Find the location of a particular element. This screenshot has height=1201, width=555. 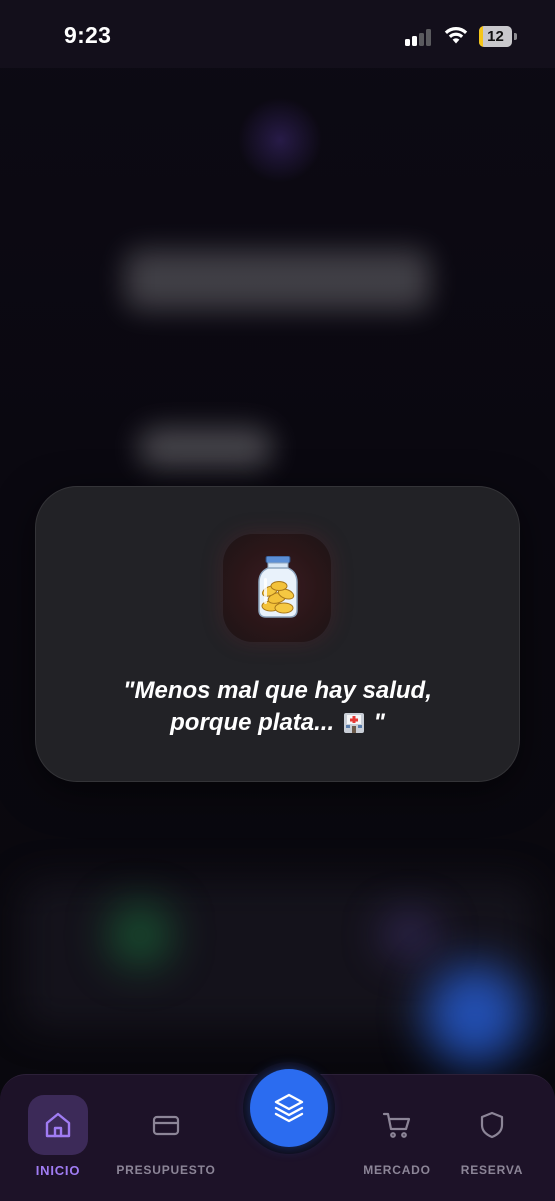

nav-item-mercado: MERCADO is located at coordinates (397, 1138).